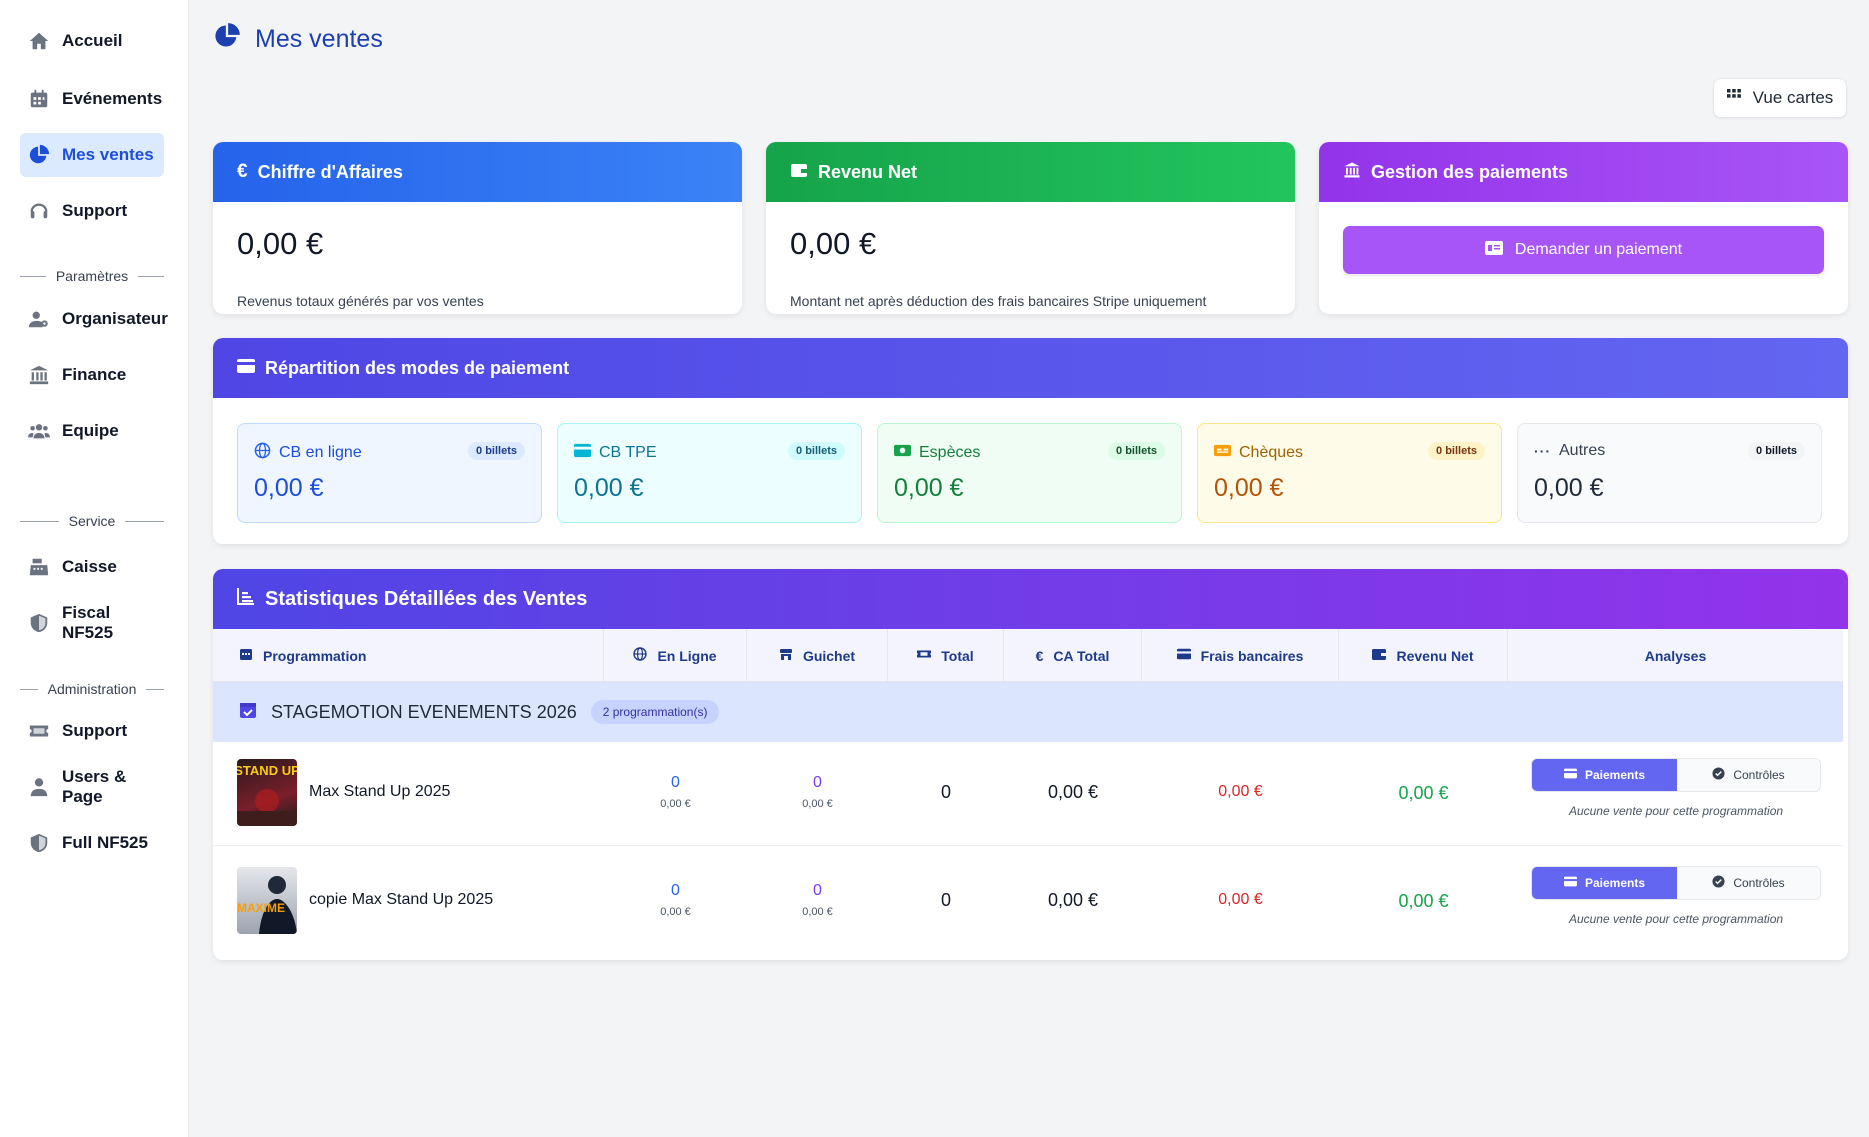 The height and width of the screenshot is (1137, 1869). What do you see at coordinates (389, 473) in the screenshot?
I see `payment-mode-cb-en-ligne: CB en ligne 0 billets 0,00 €` at bounding box center [389, 473].